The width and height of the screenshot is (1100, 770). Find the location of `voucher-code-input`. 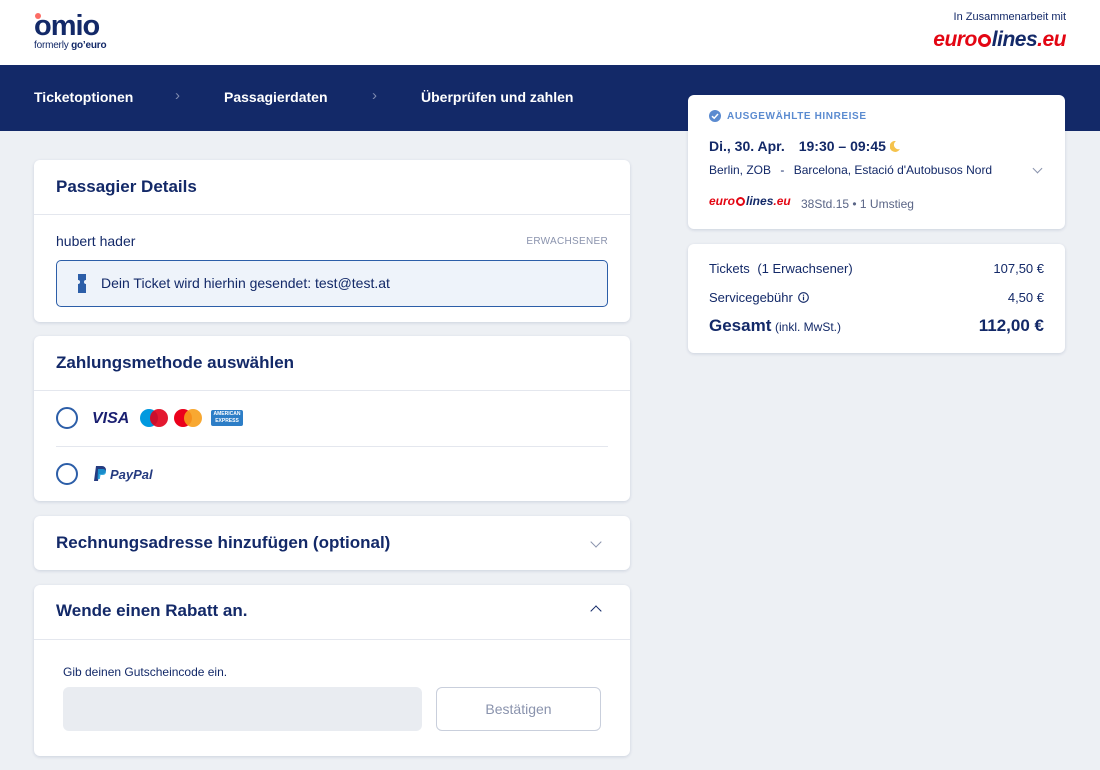

voucher-code-input is located at coordinates (242, 709).